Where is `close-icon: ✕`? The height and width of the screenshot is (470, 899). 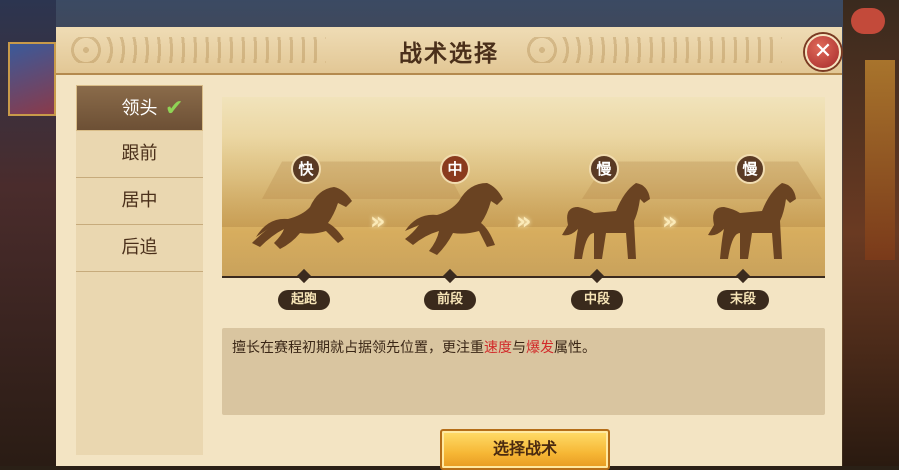
close-icon: ✕ is located at coordinates (823, 52).